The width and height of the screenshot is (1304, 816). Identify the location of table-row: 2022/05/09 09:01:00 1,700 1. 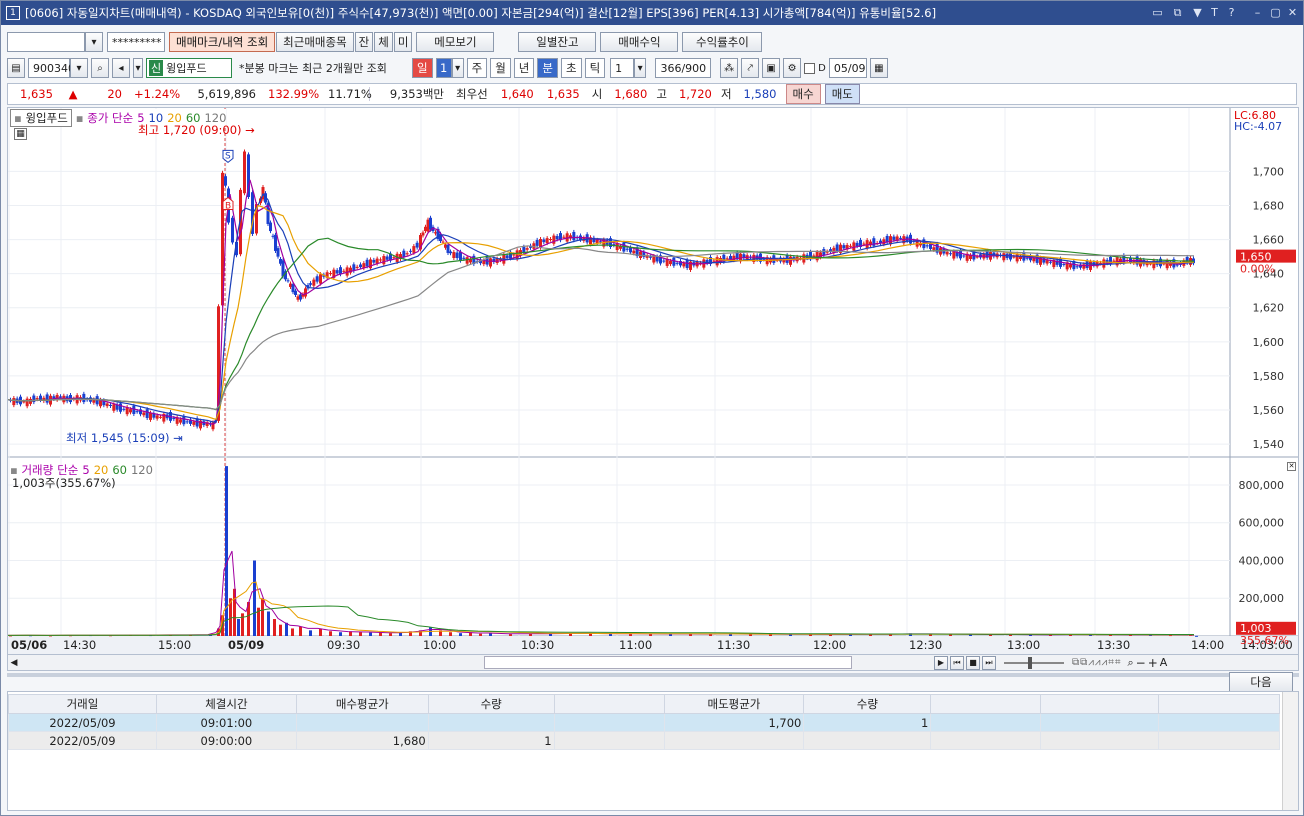
(644, 722).